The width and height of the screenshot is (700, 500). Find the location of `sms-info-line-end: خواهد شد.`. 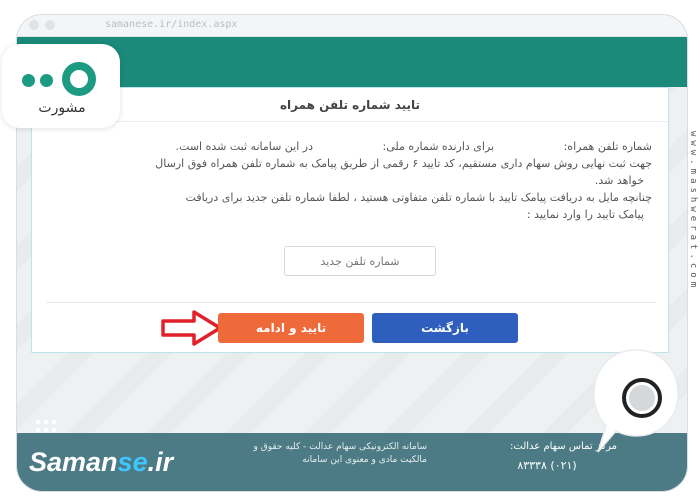

sms-info-line-end: خواهد شد. is located at coordinates (619, 180).